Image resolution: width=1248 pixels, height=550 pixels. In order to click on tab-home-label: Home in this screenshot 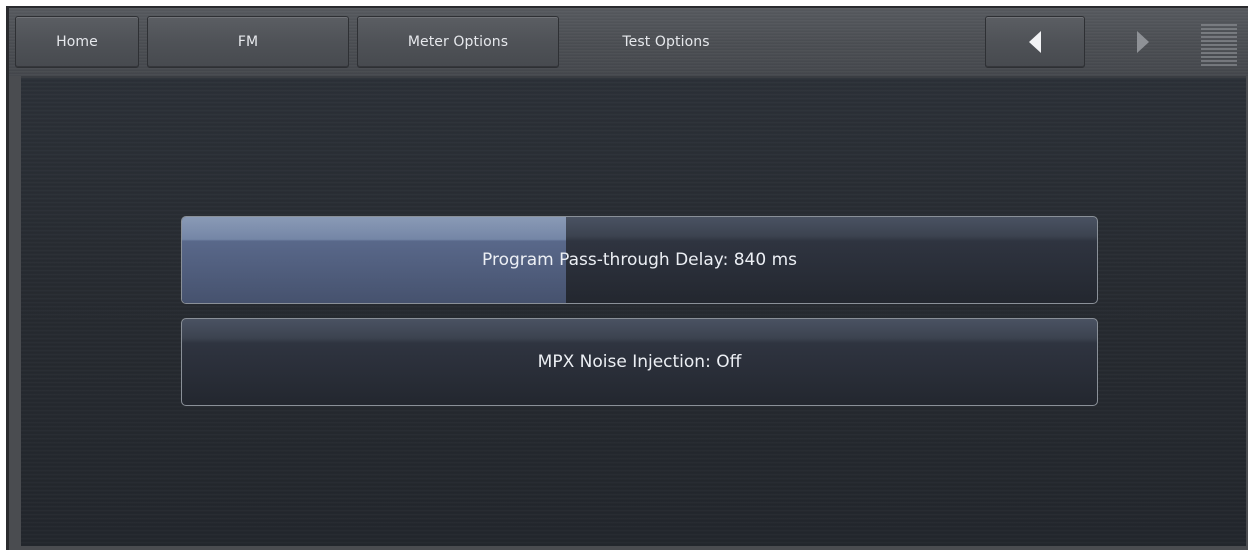, I will do `click(77, 42)`.